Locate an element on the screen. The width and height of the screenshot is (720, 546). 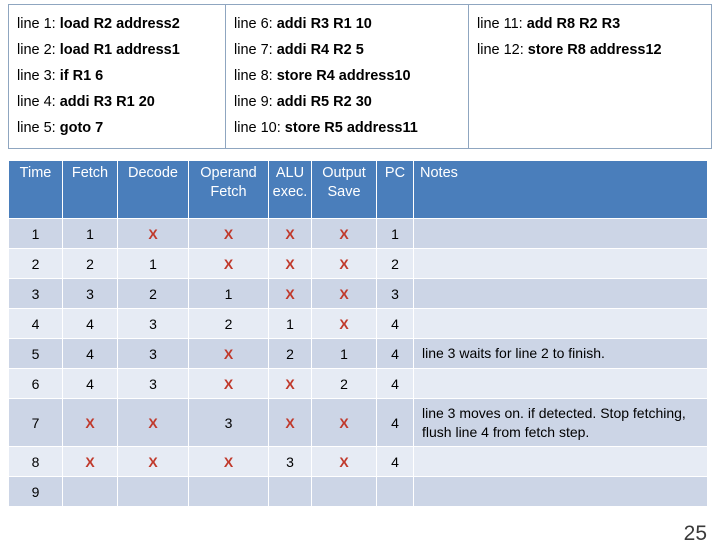
code-line: line 10: store R5 address11 is located at coordinates (351, 128).